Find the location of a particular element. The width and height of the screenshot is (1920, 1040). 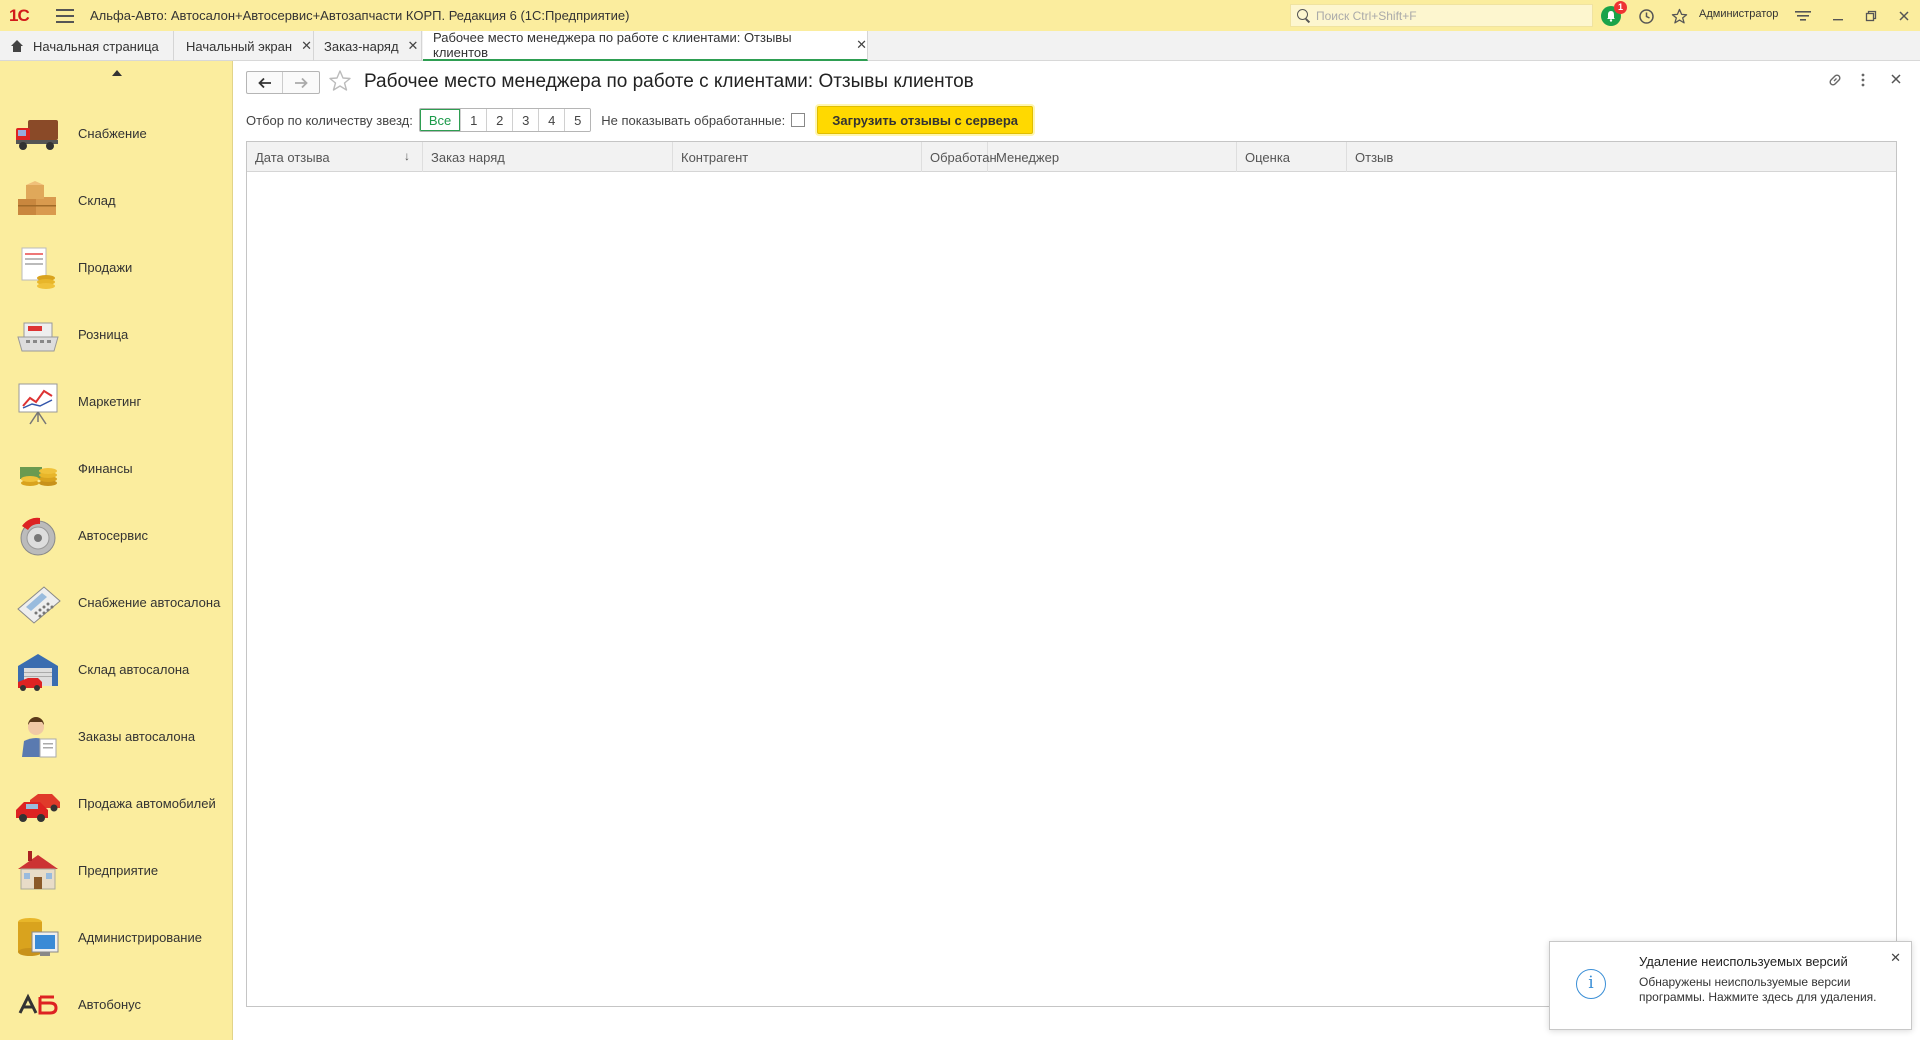

sidebar-item-sales: Продажи is located at coordinates (116, 267).